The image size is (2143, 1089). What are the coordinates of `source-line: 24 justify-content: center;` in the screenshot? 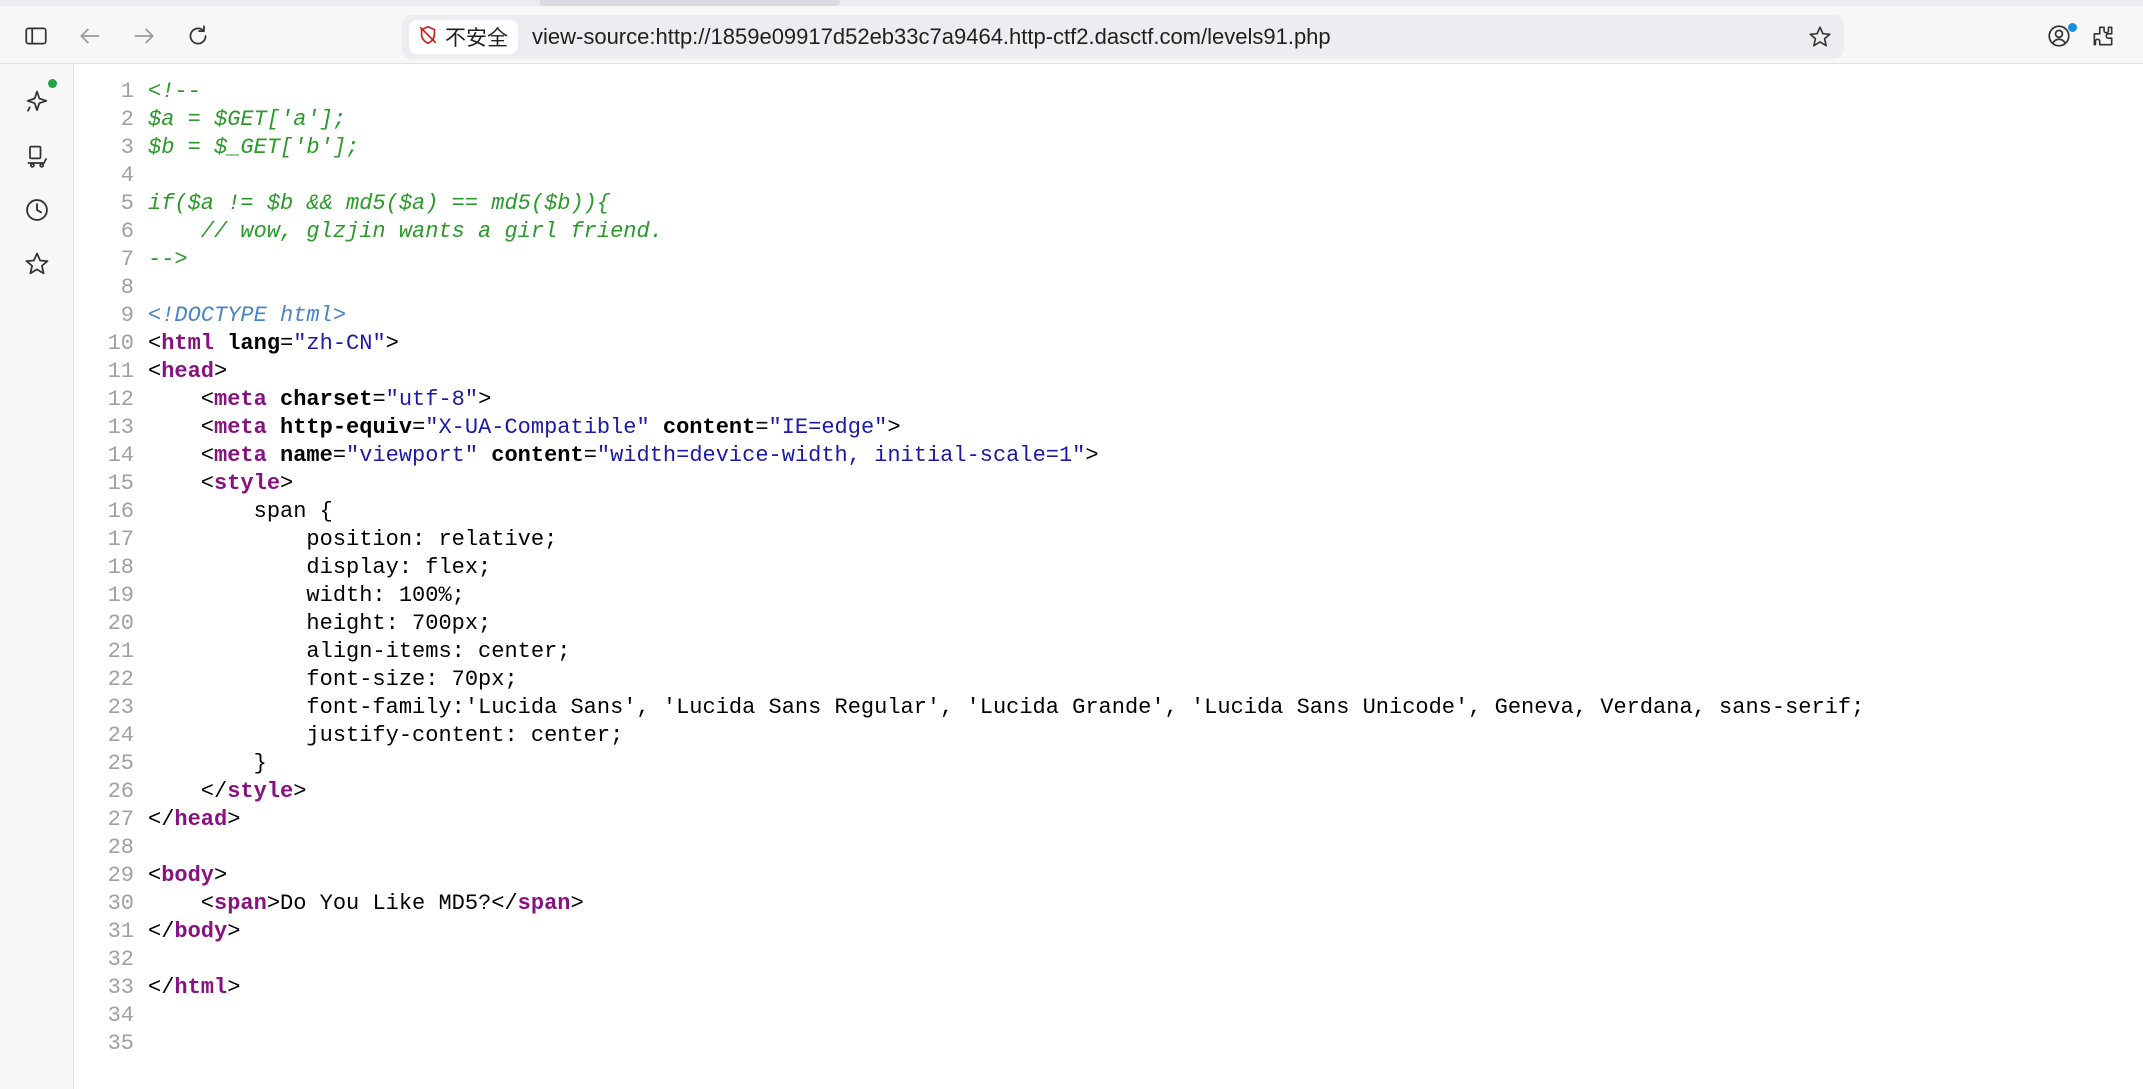 It's located at (969, 736).